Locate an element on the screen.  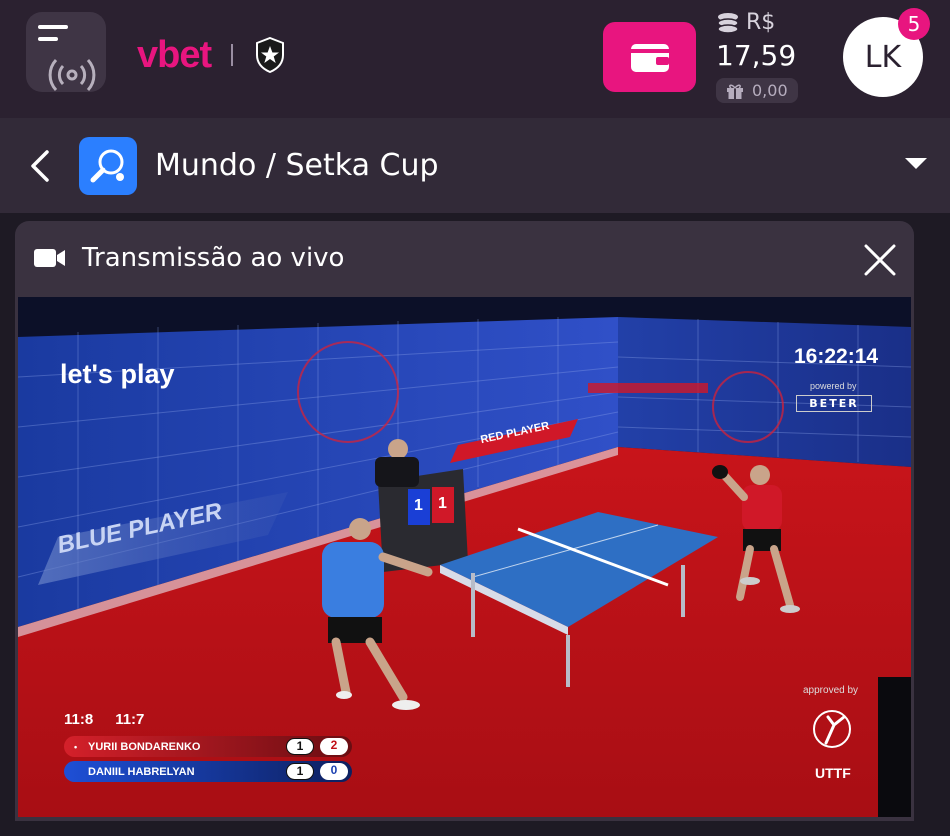
breadcrumb: Mundo / Setka Cup is located at coordinates (475, 165).